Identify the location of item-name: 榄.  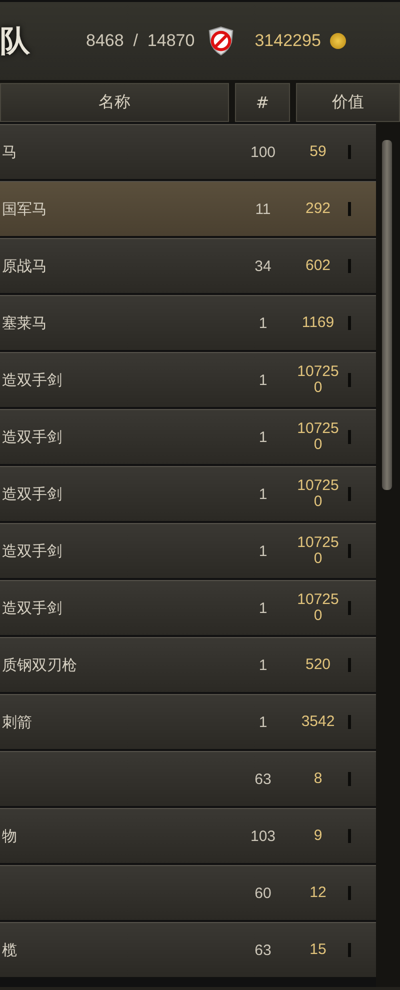
(9, 949).